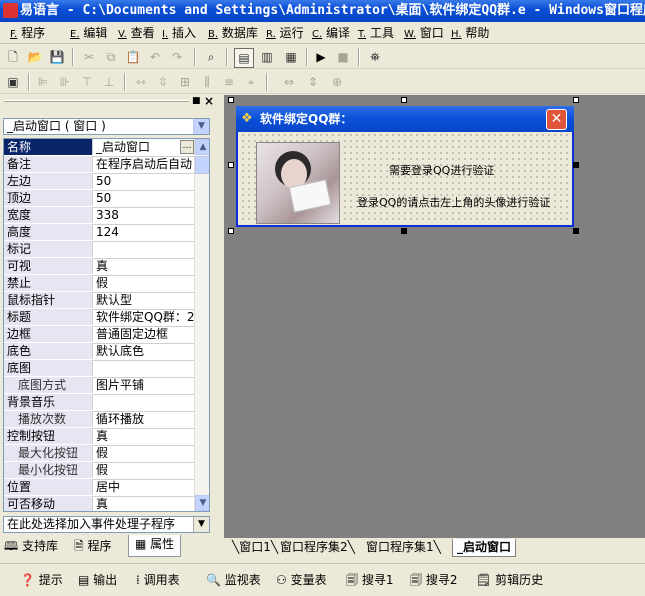  Describe the element at coordinates (509, 580) in the screenshot. I see `tab-clip-history: 🗒 剪辑历史` at that location.